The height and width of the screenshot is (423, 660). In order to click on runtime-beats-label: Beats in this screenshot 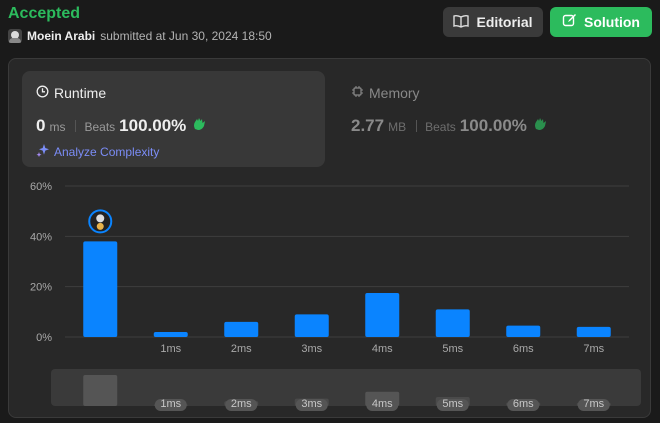, I will do `click(100, 127)`.